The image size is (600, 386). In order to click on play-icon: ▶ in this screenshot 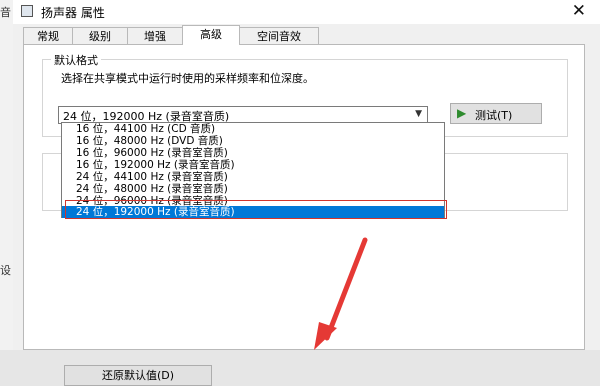, I will do `click(462, 113)`.